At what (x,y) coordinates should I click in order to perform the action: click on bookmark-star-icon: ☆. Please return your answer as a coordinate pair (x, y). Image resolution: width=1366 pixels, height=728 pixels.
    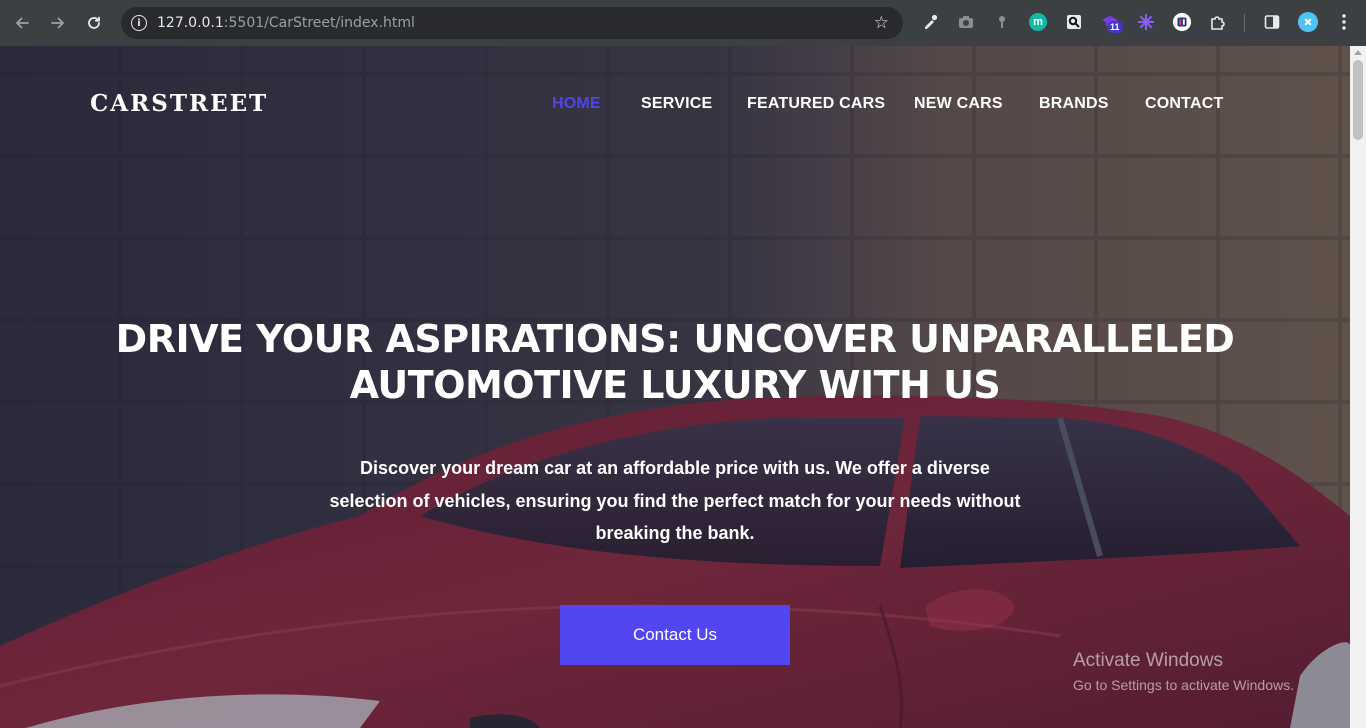
    Looking at the image, I should click on (881, 23).